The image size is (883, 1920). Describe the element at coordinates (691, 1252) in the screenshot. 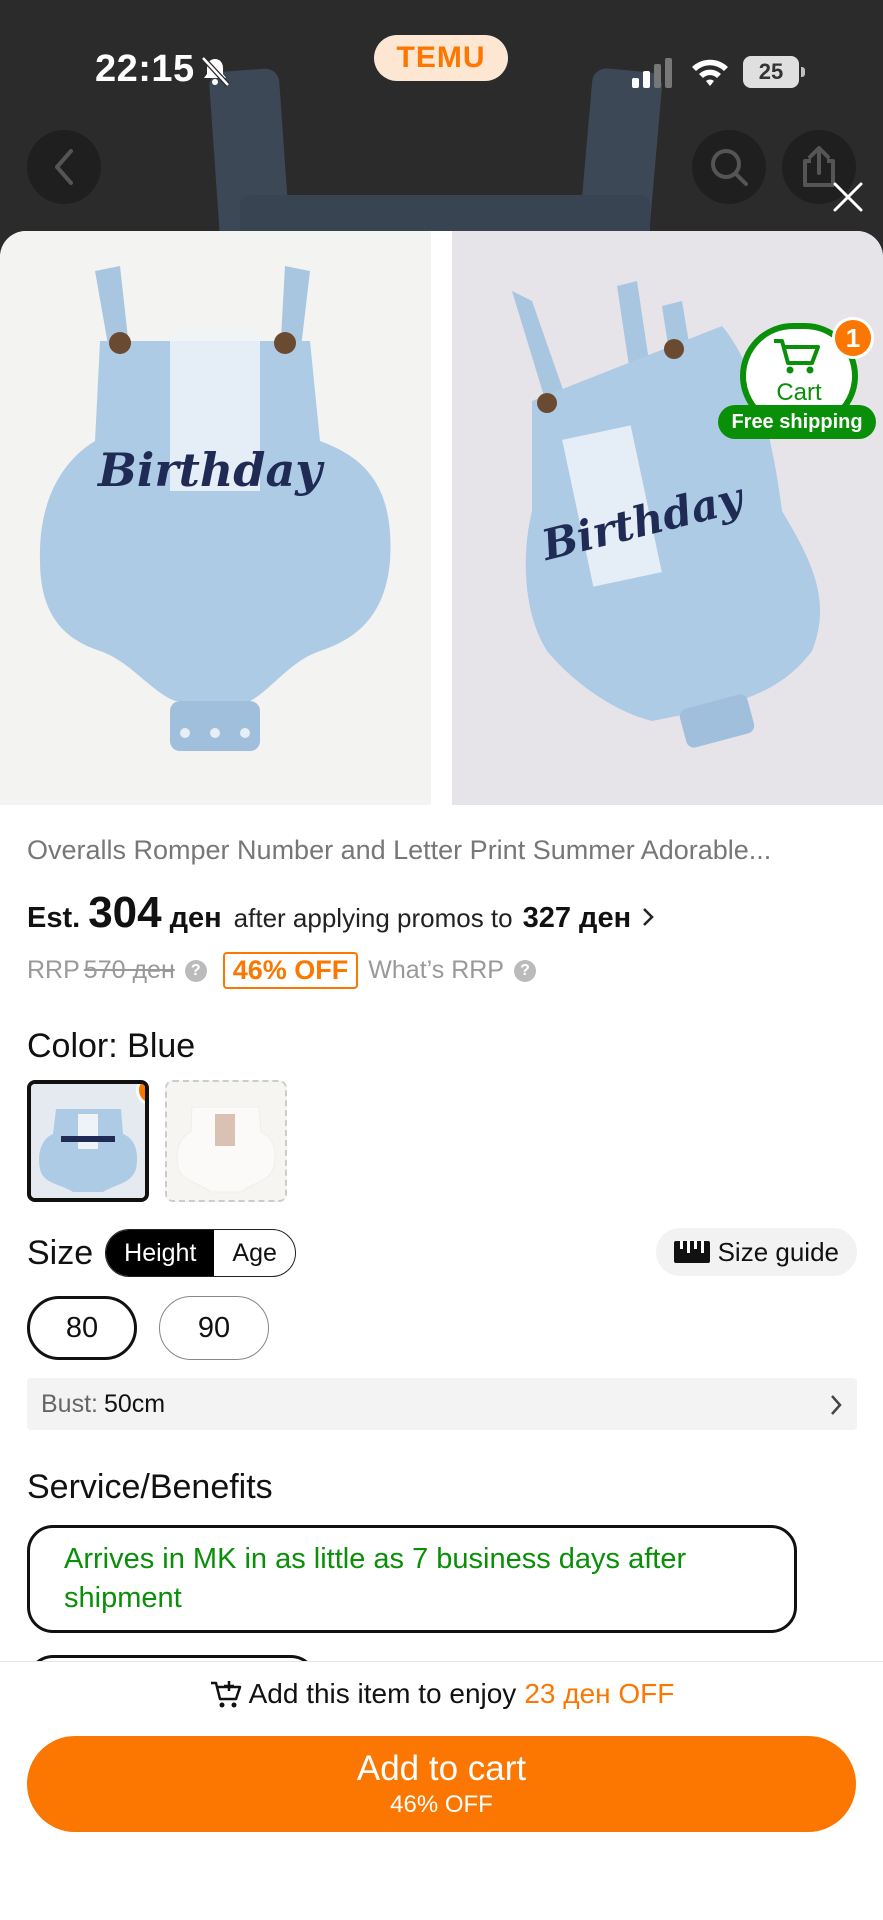

I see `ruler-icon` at that location.